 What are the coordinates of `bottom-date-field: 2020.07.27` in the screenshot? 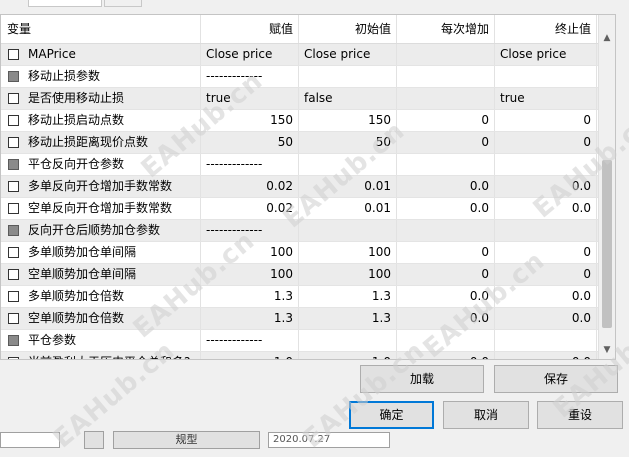 It's located at (329, 440).